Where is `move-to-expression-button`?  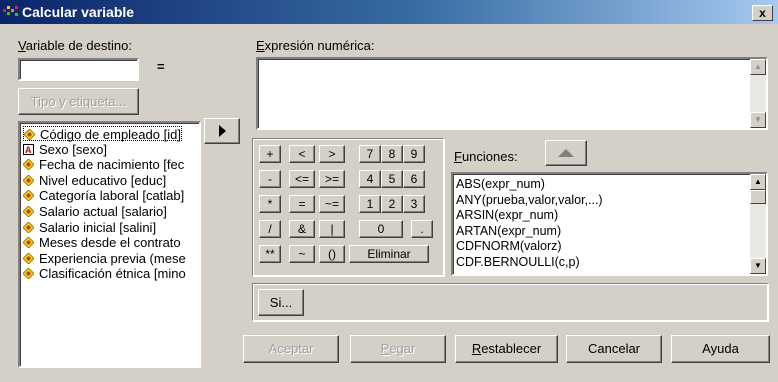
move-to-expression-button is located at coordinates (222, 131).